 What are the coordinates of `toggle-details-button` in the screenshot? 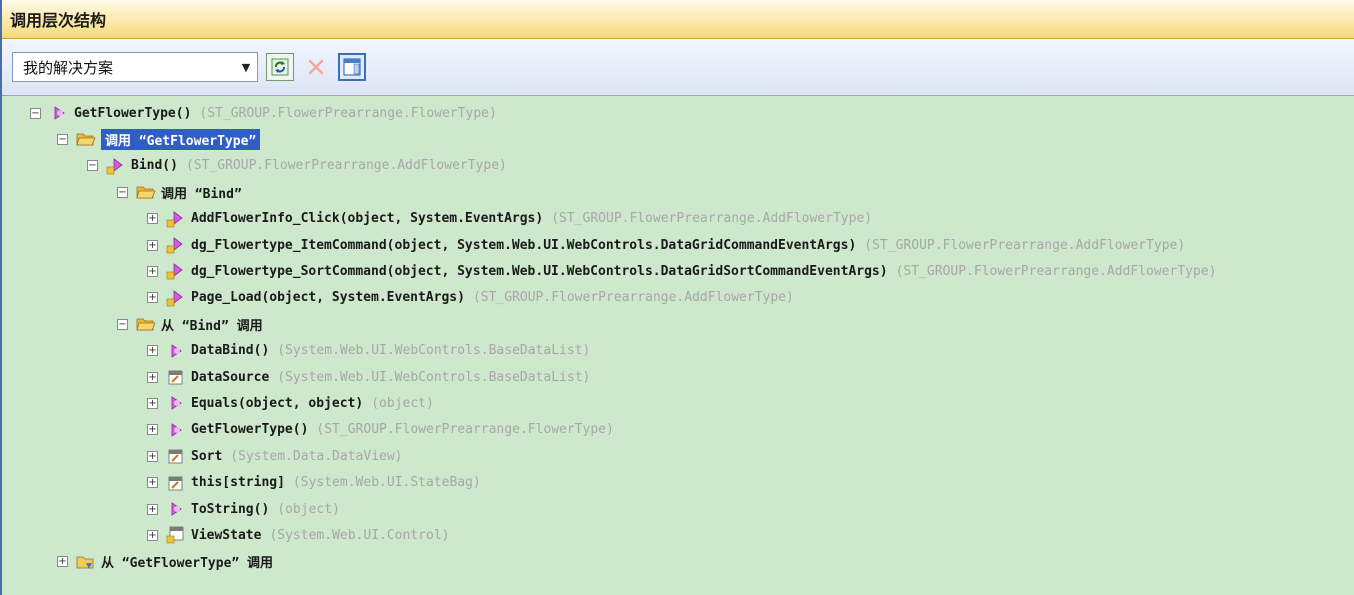 It's located at (352, 67).